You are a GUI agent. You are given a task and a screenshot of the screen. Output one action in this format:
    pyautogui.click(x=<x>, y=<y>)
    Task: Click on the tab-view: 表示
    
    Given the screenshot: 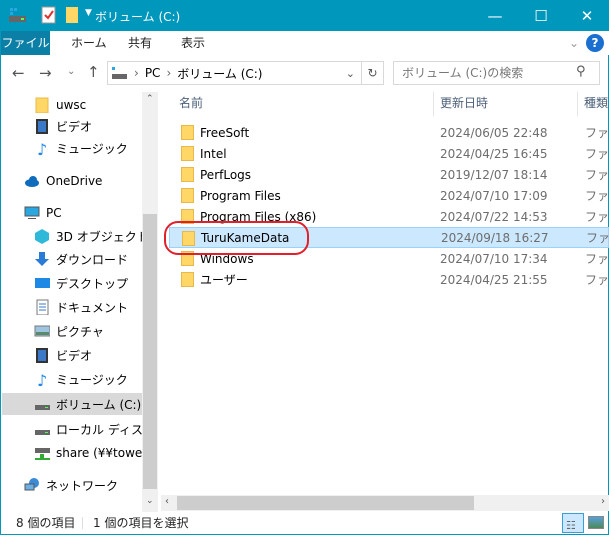 What is the action you would take?
    pyautogui.click(x=193, y=43)
    